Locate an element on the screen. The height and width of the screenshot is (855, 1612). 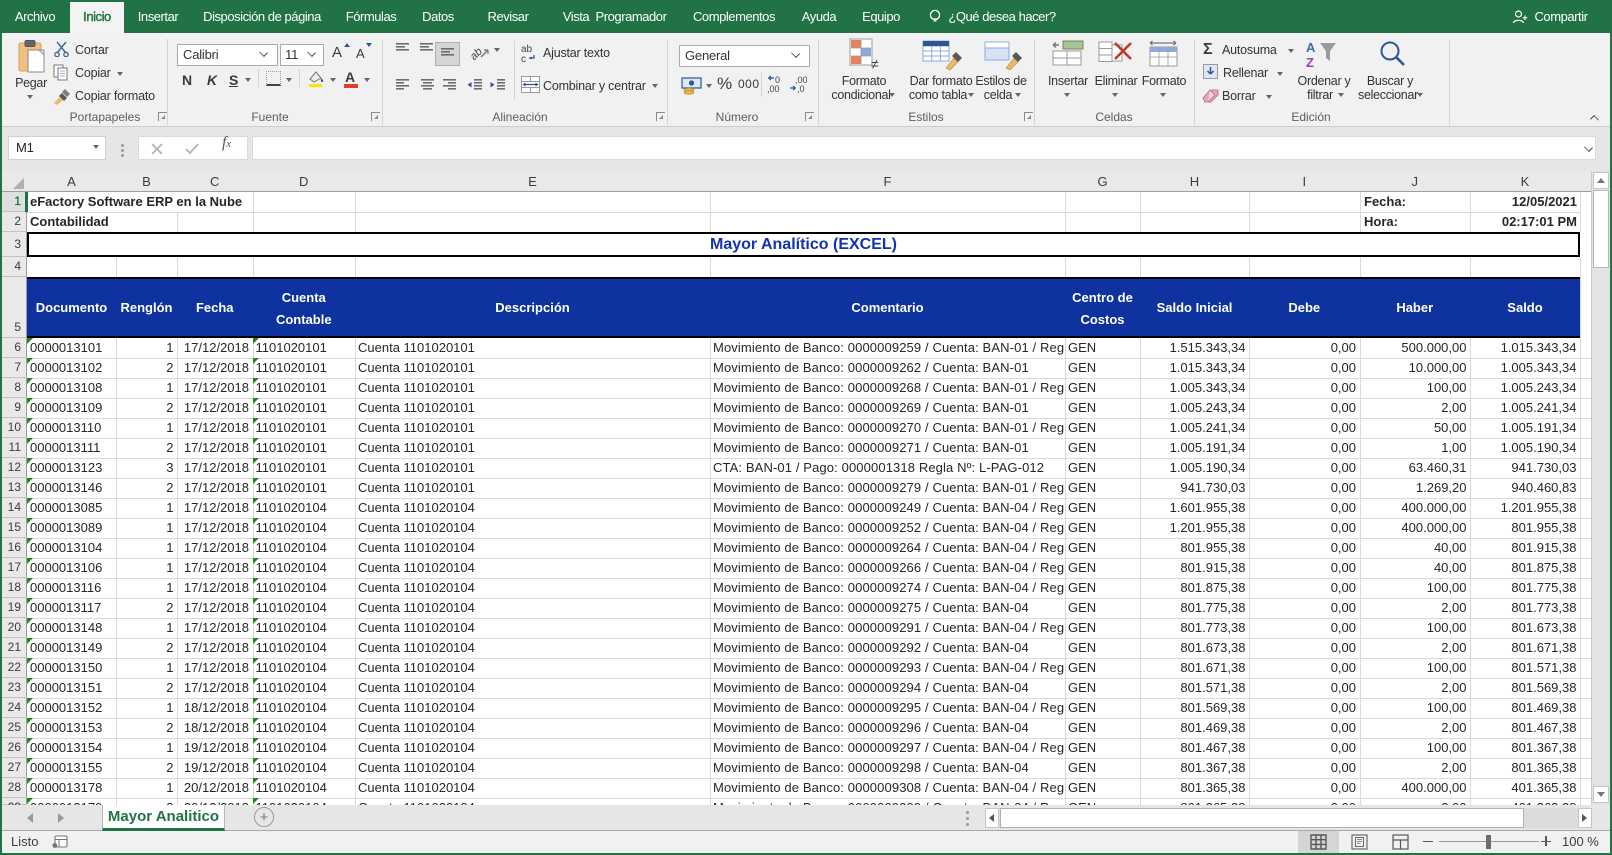
svg-text: c is located at coordinates (523, 58).